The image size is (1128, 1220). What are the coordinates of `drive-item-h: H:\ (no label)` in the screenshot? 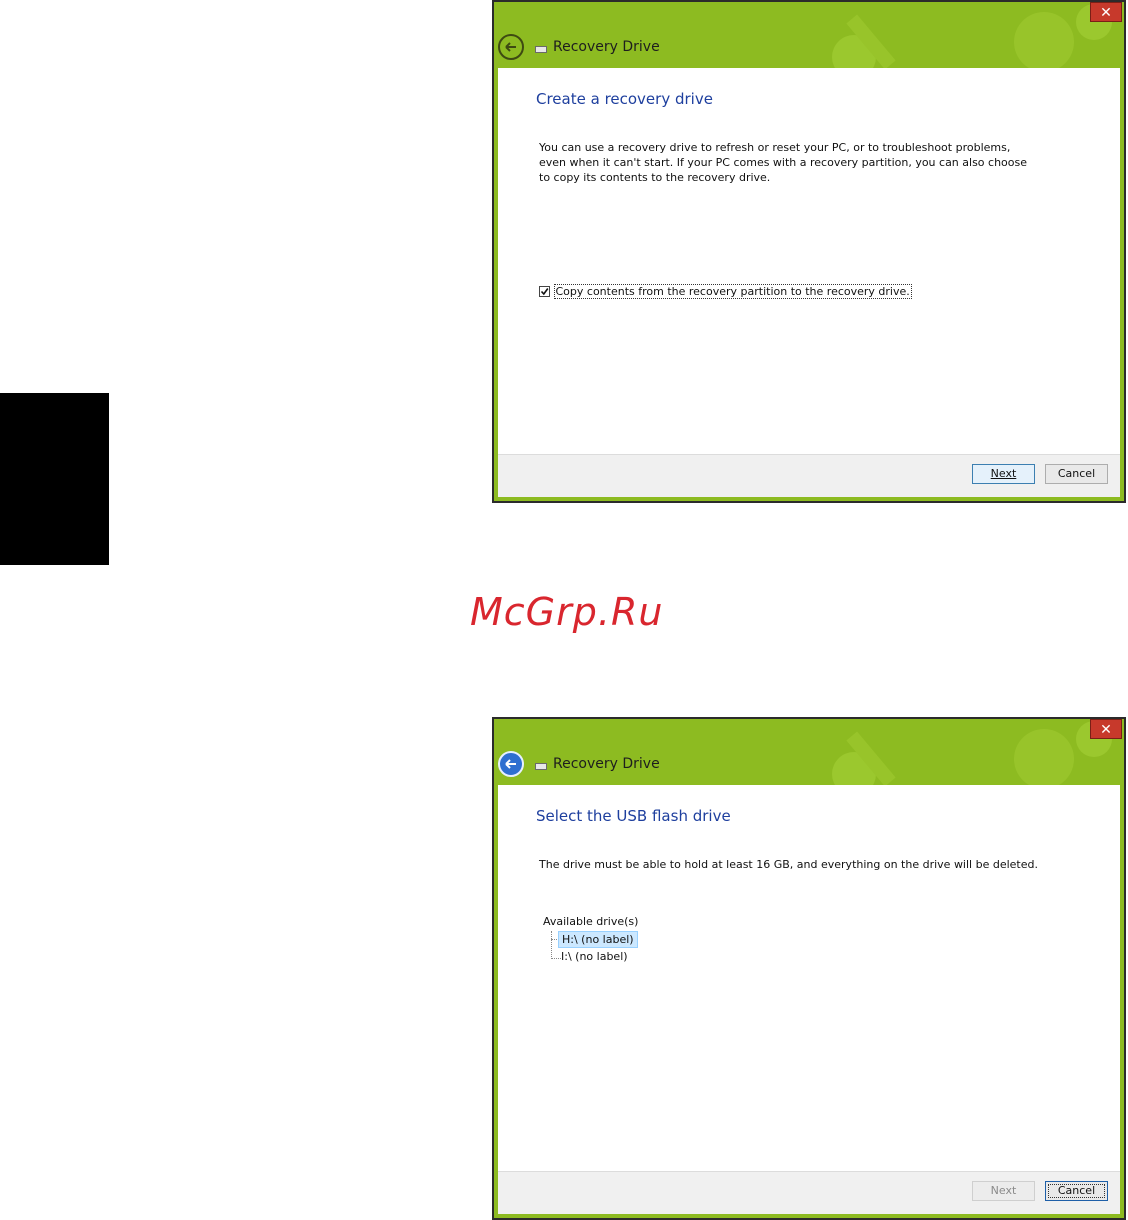 It's located at (598, 939).